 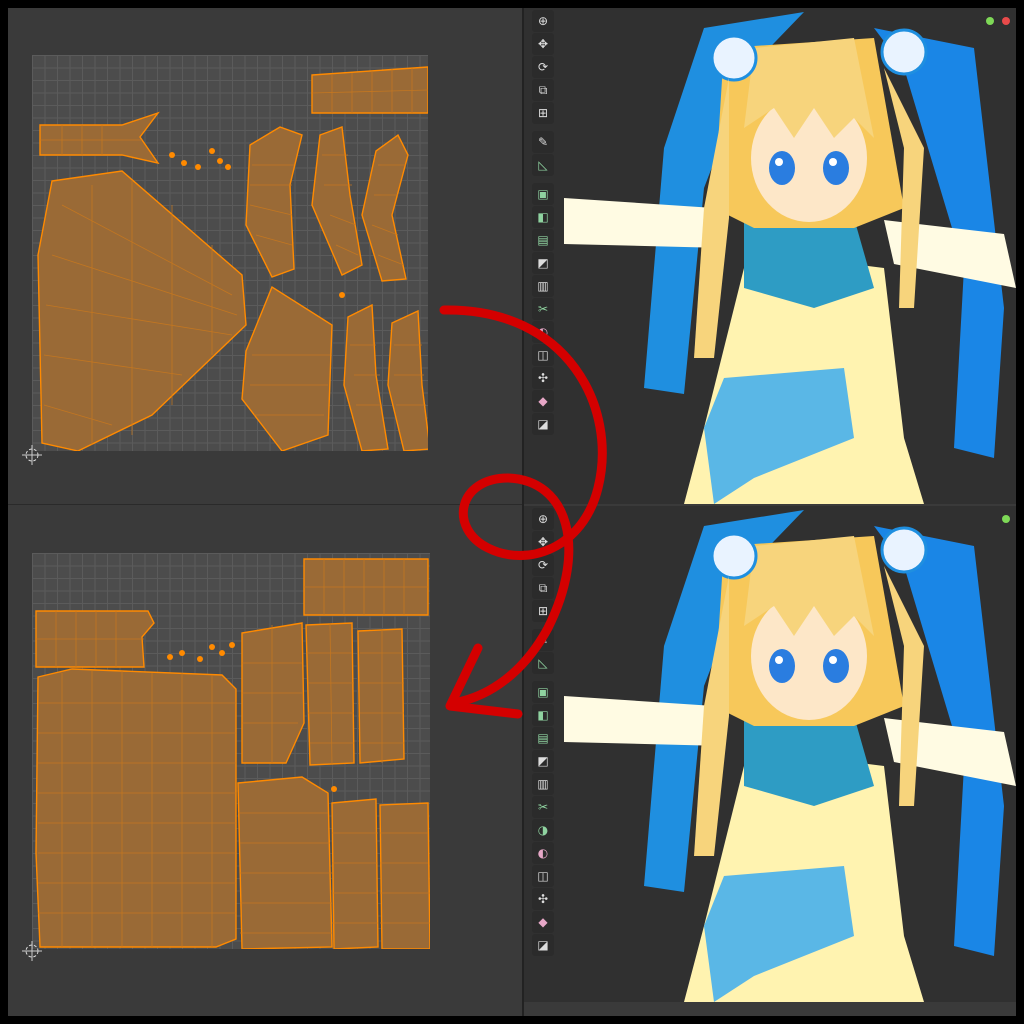 I want to click on uv-grid, so click(x=230, y=253).